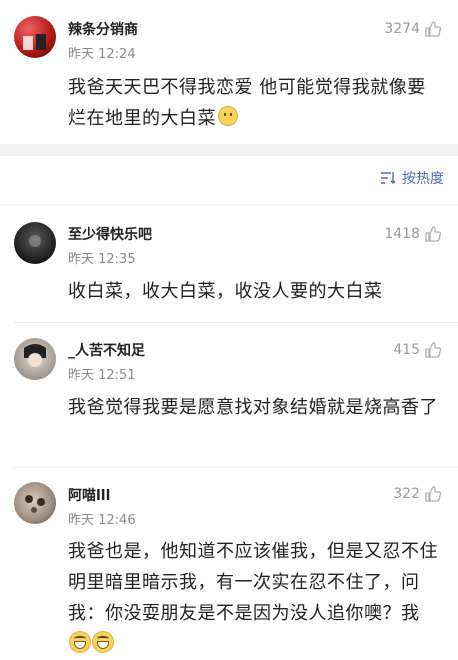 This screenshot has height=660, width=458. What do you see at coordinates (225, 291) in the screenshot?
I see `comment-text: 收白菜，收大白菜，收没人要的大白菜` at bounding box center [225, 291].